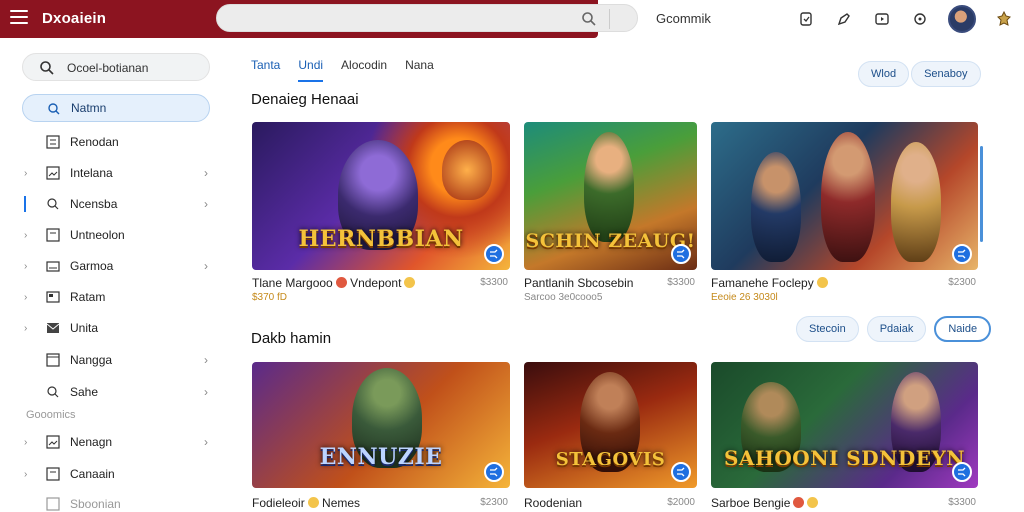  What do you see at coordinates (769, 283) in the screenshot?
I see `card-title-line: Famanehe Foclepy` at bounding box center [769, 283].